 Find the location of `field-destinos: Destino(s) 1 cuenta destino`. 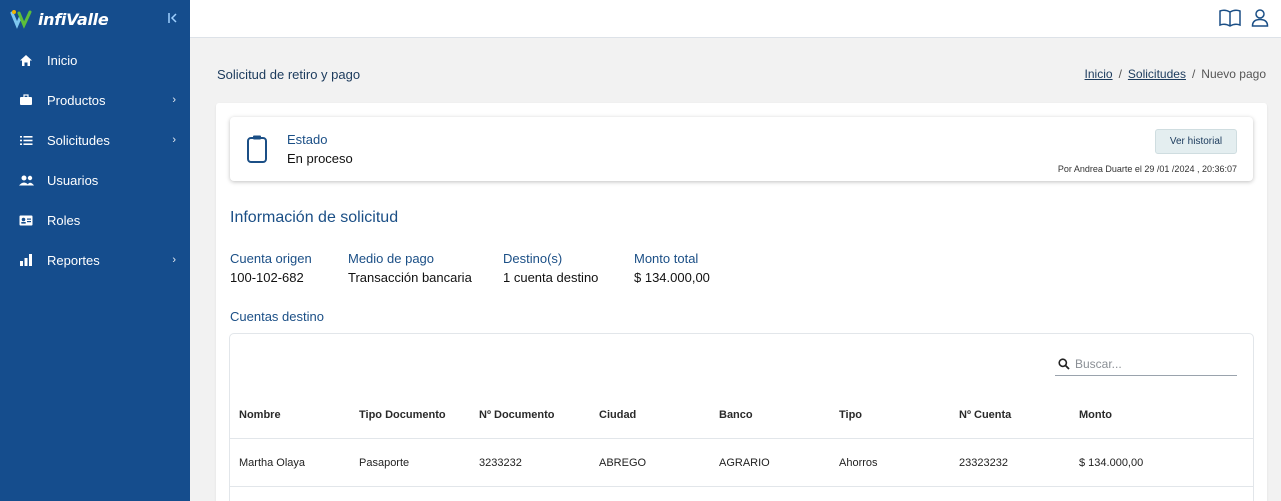

field-destinos: Destino(s) 1 cuenta destino is located at coordinates (550, 268).